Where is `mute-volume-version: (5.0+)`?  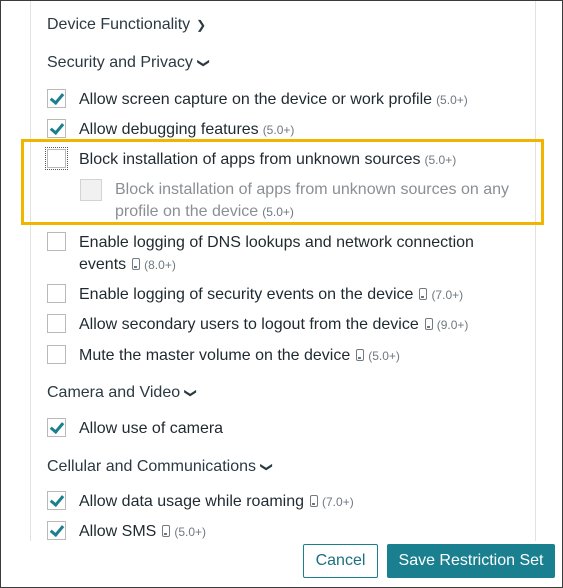
mute-volume-version: (5.0+) is located at coordinates (384, 356).